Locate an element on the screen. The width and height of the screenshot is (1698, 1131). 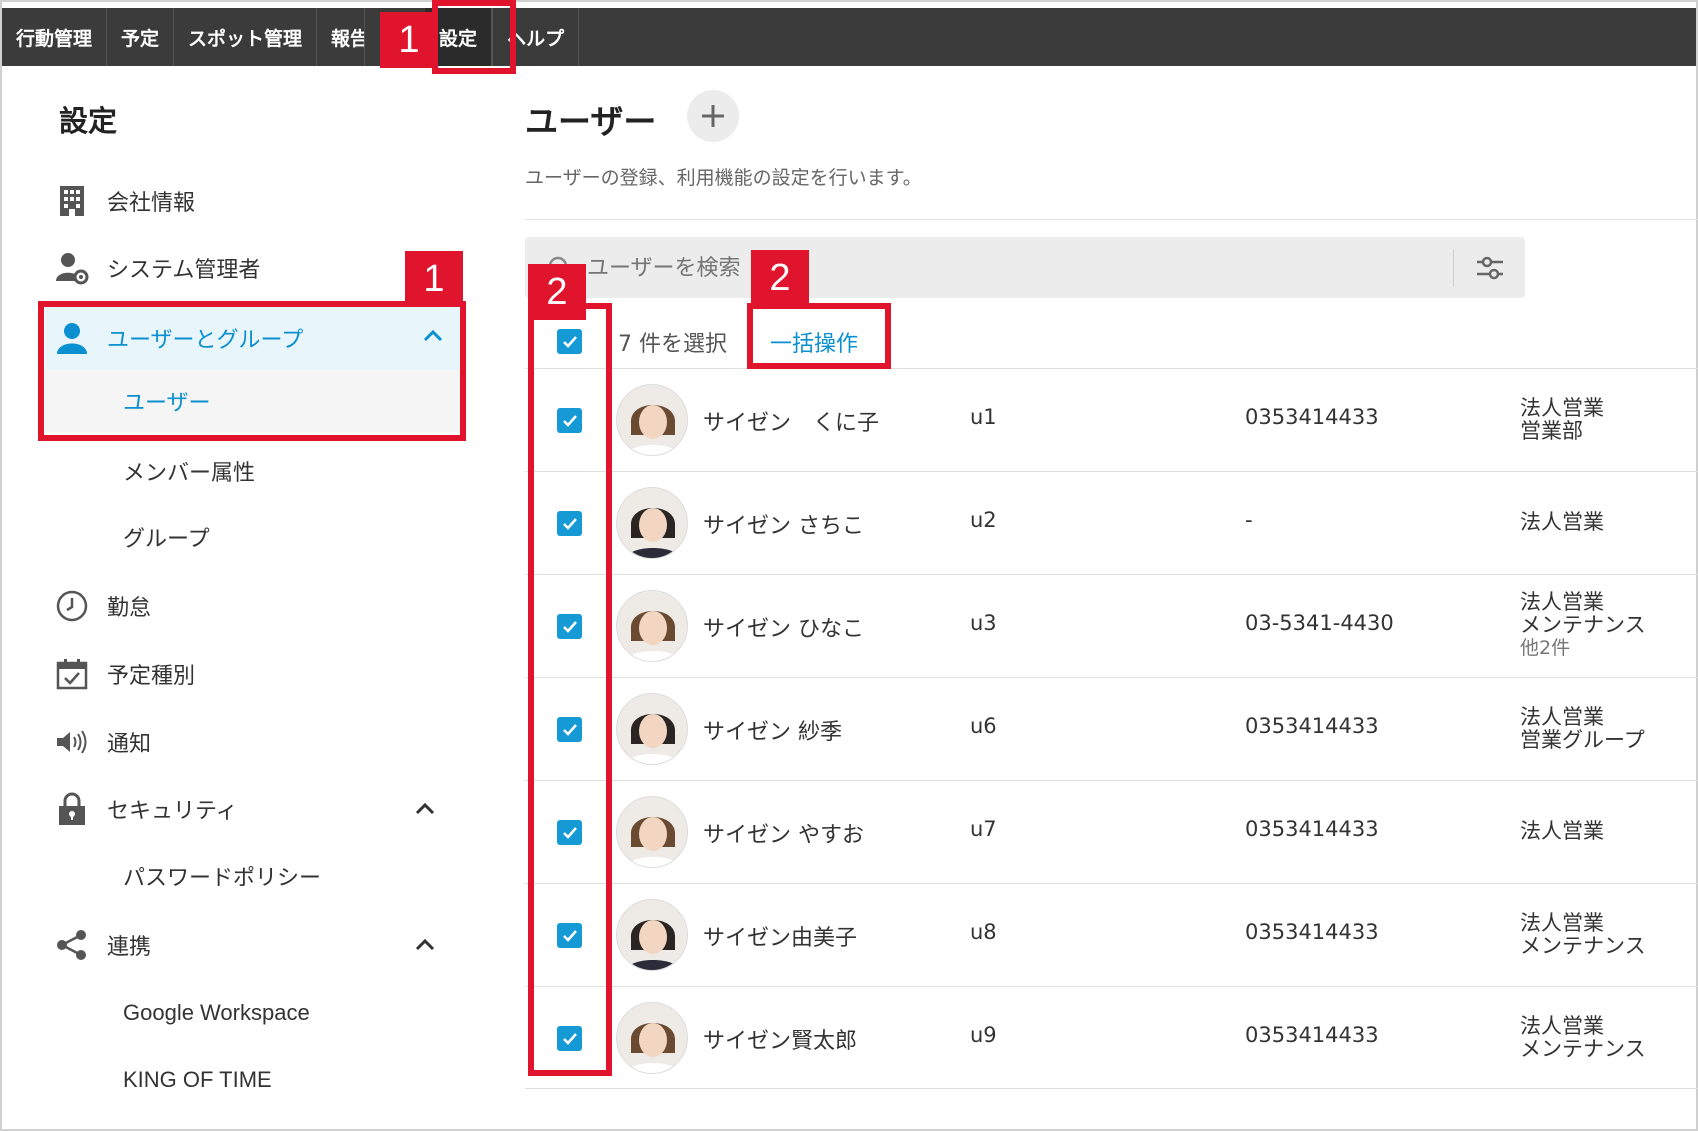
sidebar-item-sysadmin: システム管理者 is located at coordinates (260, 268).